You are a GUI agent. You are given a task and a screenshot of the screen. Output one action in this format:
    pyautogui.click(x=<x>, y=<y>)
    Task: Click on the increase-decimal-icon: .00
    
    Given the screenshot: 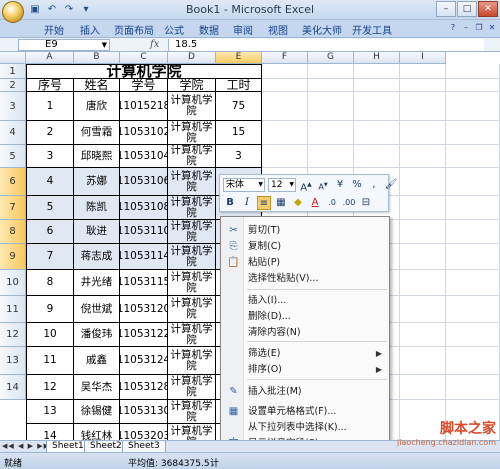 What is the action you would take?
    pyautogui.click(x=349, y=203)
    